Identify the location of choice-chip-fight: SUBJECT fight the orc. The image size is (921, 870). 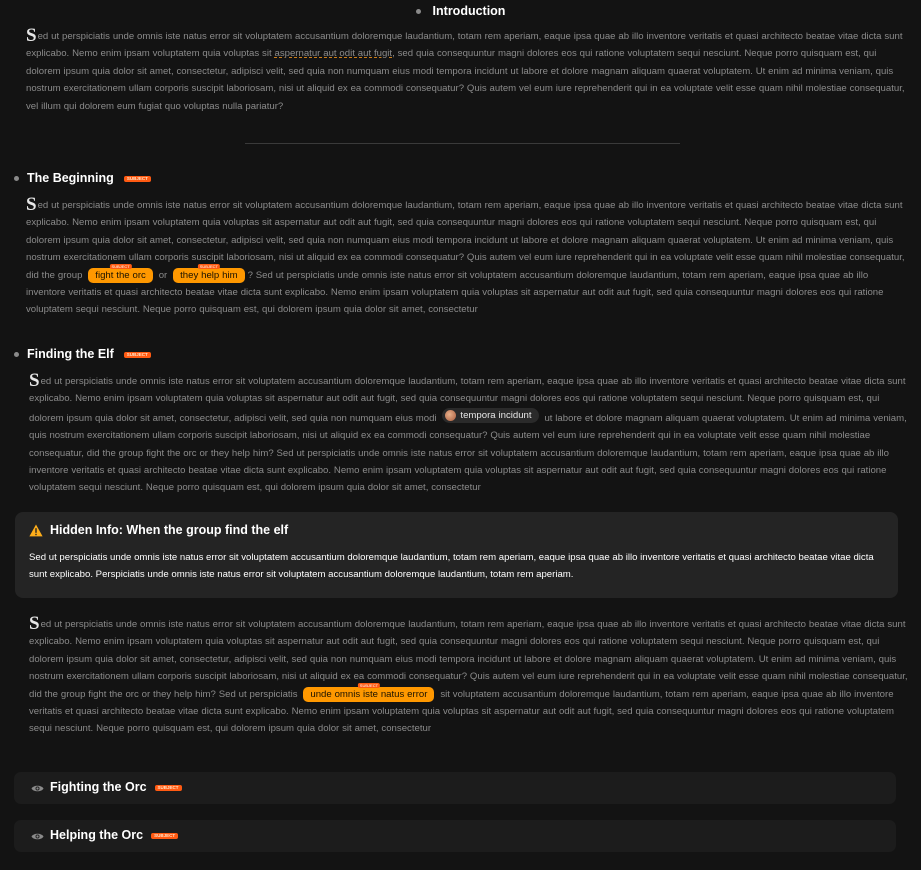
(120, 273).